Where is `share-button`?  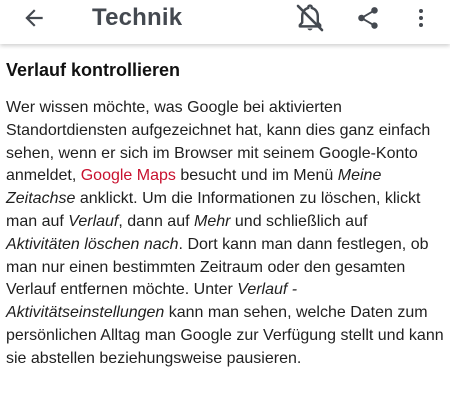
share-button is located at coordinates (368, 18).